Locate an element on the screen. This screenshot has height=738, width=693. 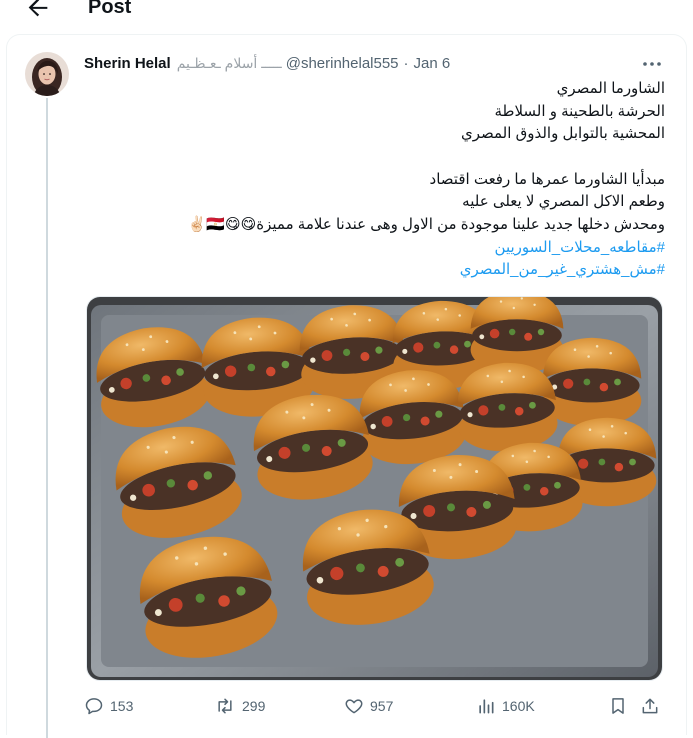
repost-button: 299 is located at coordinates (239, 706).